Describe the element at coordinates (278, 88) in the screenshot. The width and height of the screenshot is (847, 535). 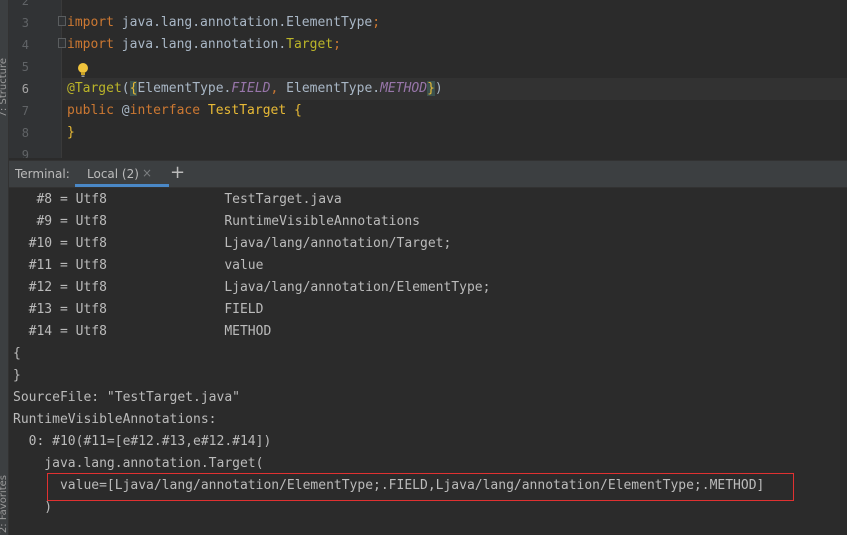
I see `code-token: ,` at that location.